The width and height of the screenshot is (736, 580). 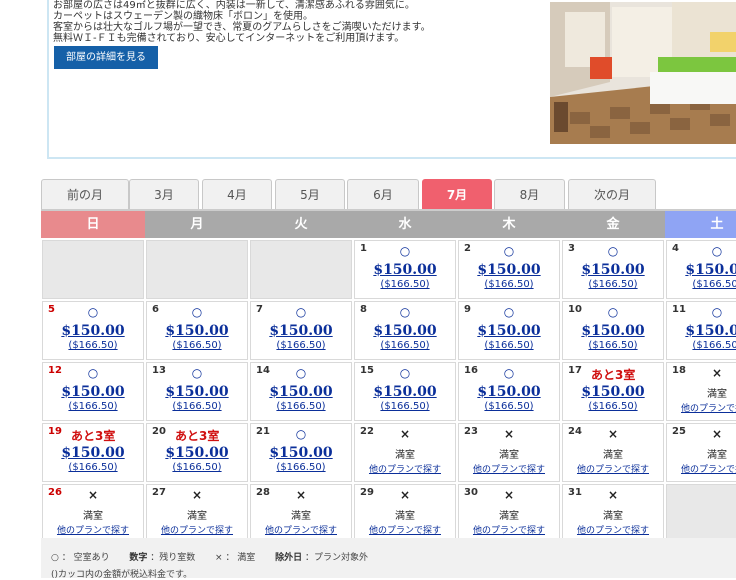 I want to click on calendar-day-cell: 14 ○ $150.00 ($166.50), so click(x=301, y=391).